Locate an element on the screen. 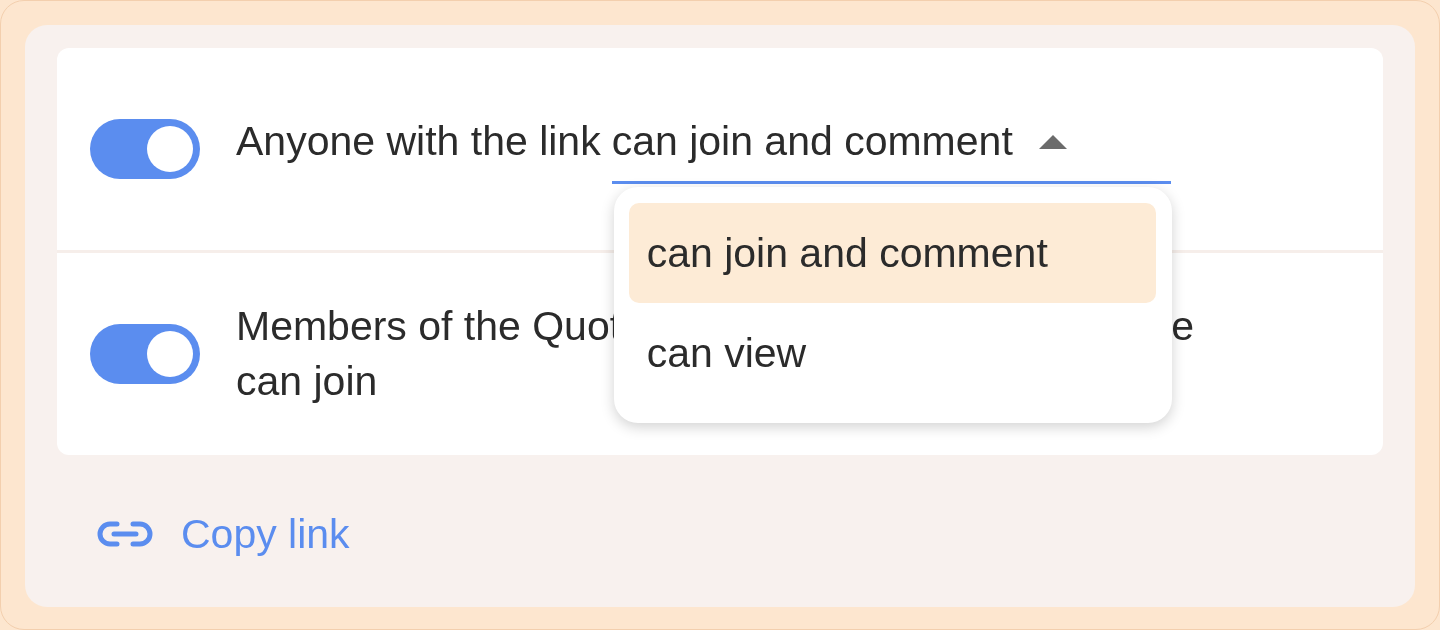 The width and height of the screenshot is (1440, 630). menu-item: can join and comment is located at coordinates (892, 253).